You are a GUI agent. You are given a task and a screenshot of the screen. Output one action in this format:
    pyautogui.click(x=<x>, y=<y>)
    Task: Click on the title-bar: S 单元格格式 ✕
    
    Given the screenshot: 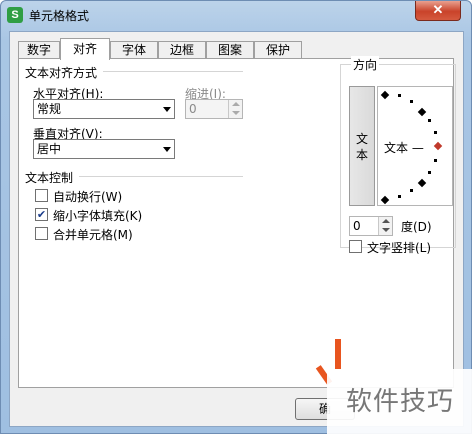 What is the action you would take?
    pyautogui.click(x=236, y=15)
    